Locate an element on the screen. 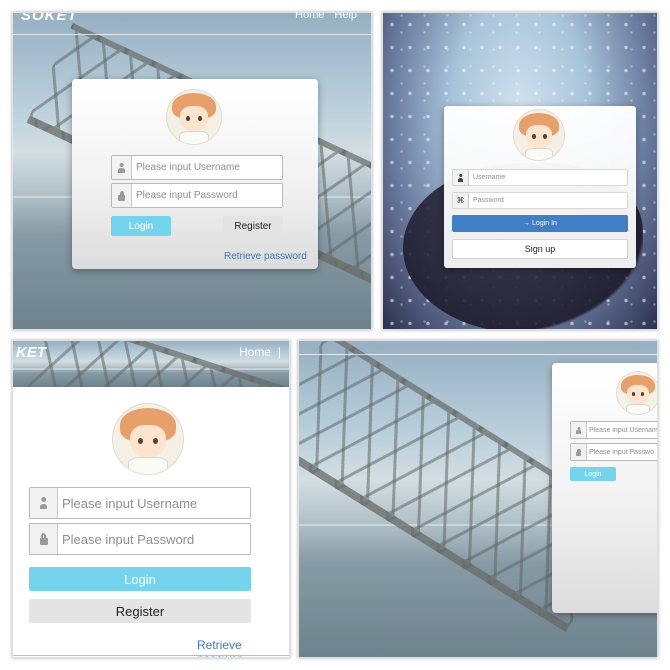  login-card-rain: ⌘ →Login In Sign up is located at coordinates (540, 187).